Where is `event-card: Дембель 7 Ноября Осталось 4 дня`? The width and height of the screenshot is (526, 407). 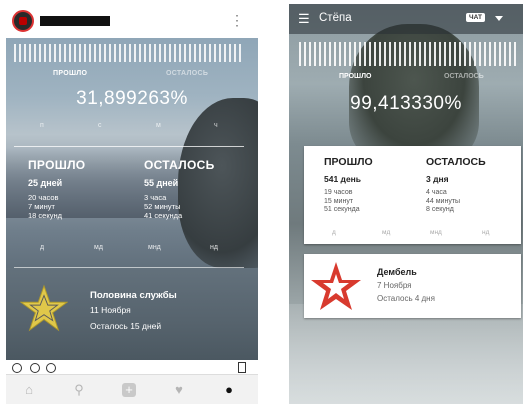 event-card: Дембель 7 Ноября Осталось 4 дня is located at coordinates (412, 286).